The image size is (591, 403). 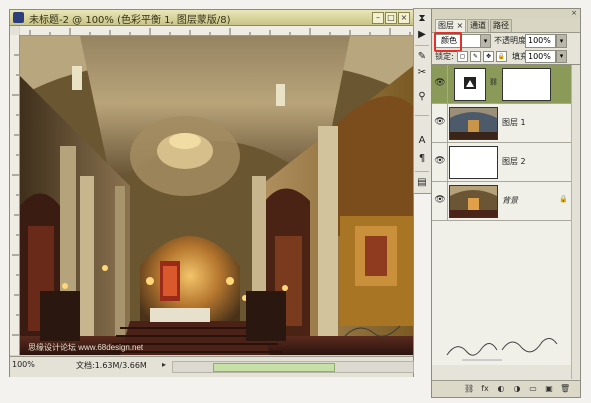 I want to click on add-mask-icon: ◐, so click(x=501, y=389).